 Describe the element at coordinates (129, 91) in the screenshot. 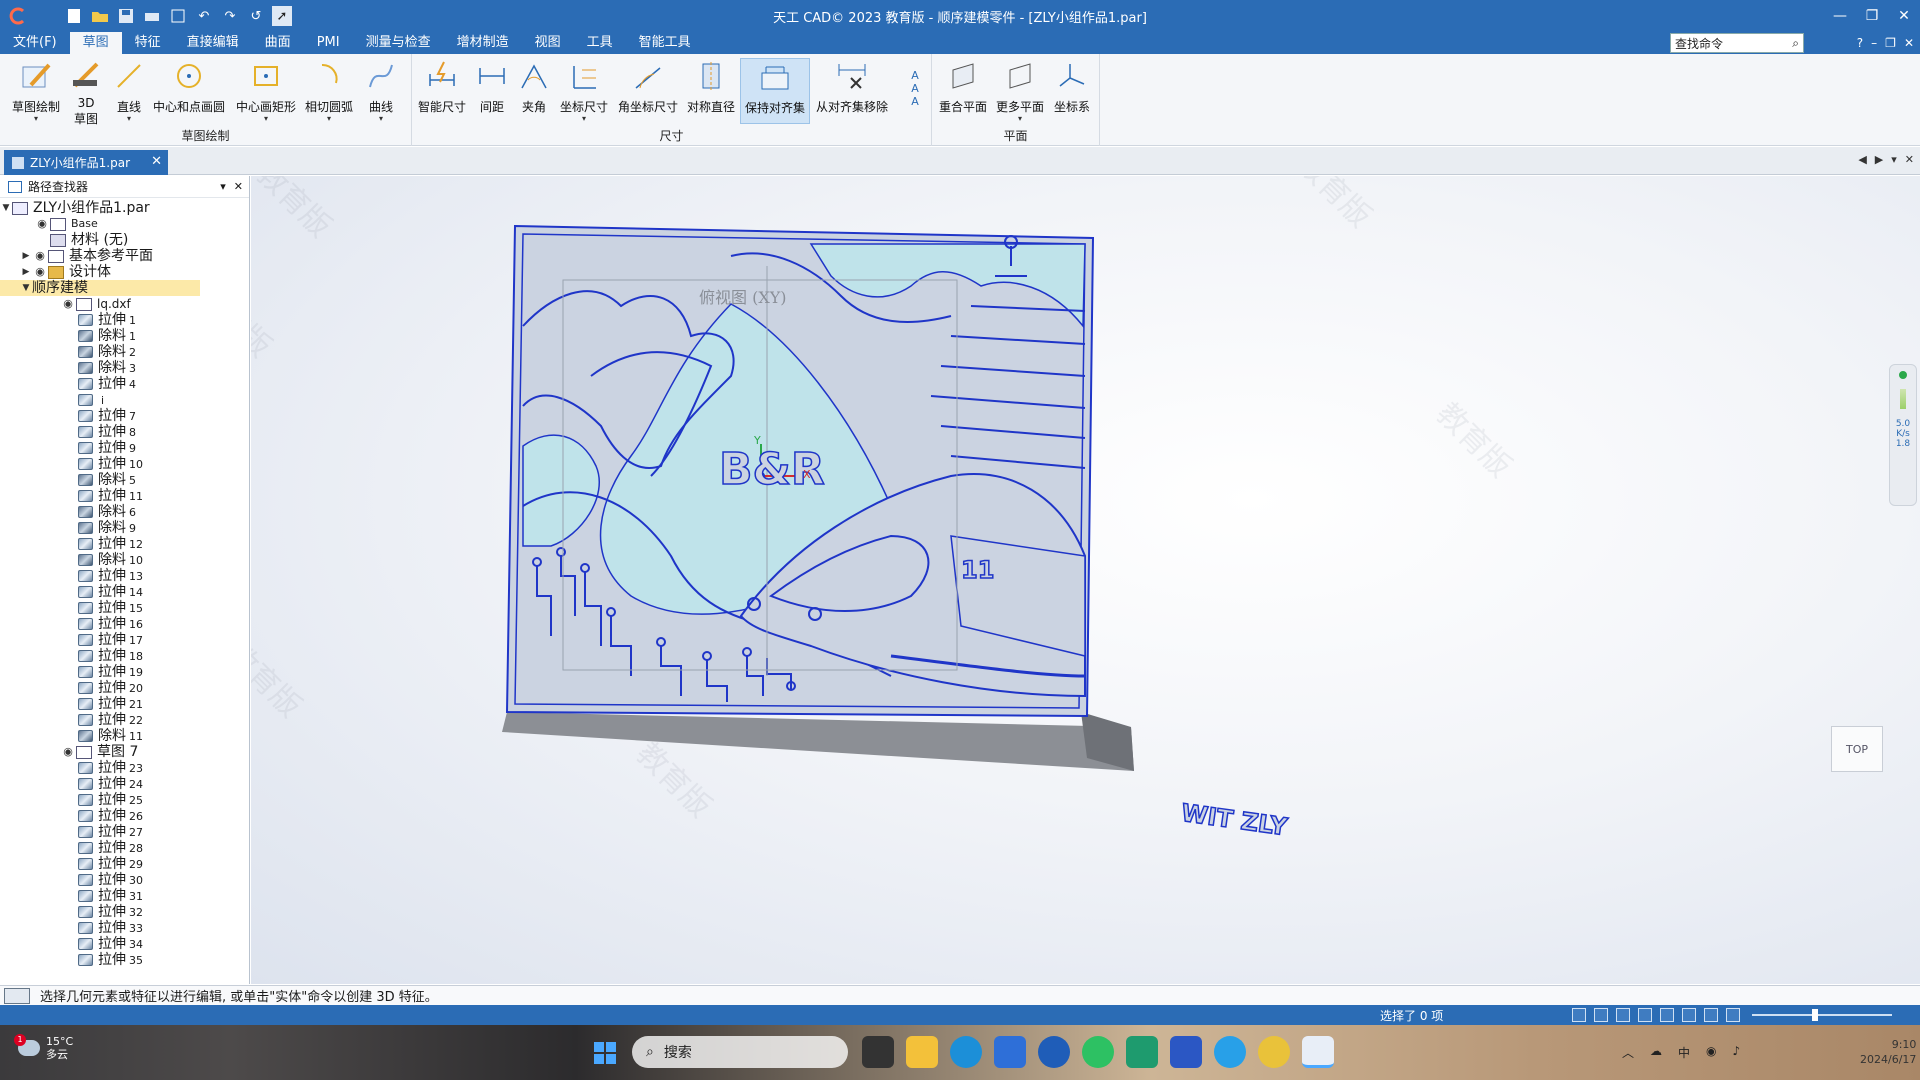

I see `line-button: 直线 ▾` at that location.